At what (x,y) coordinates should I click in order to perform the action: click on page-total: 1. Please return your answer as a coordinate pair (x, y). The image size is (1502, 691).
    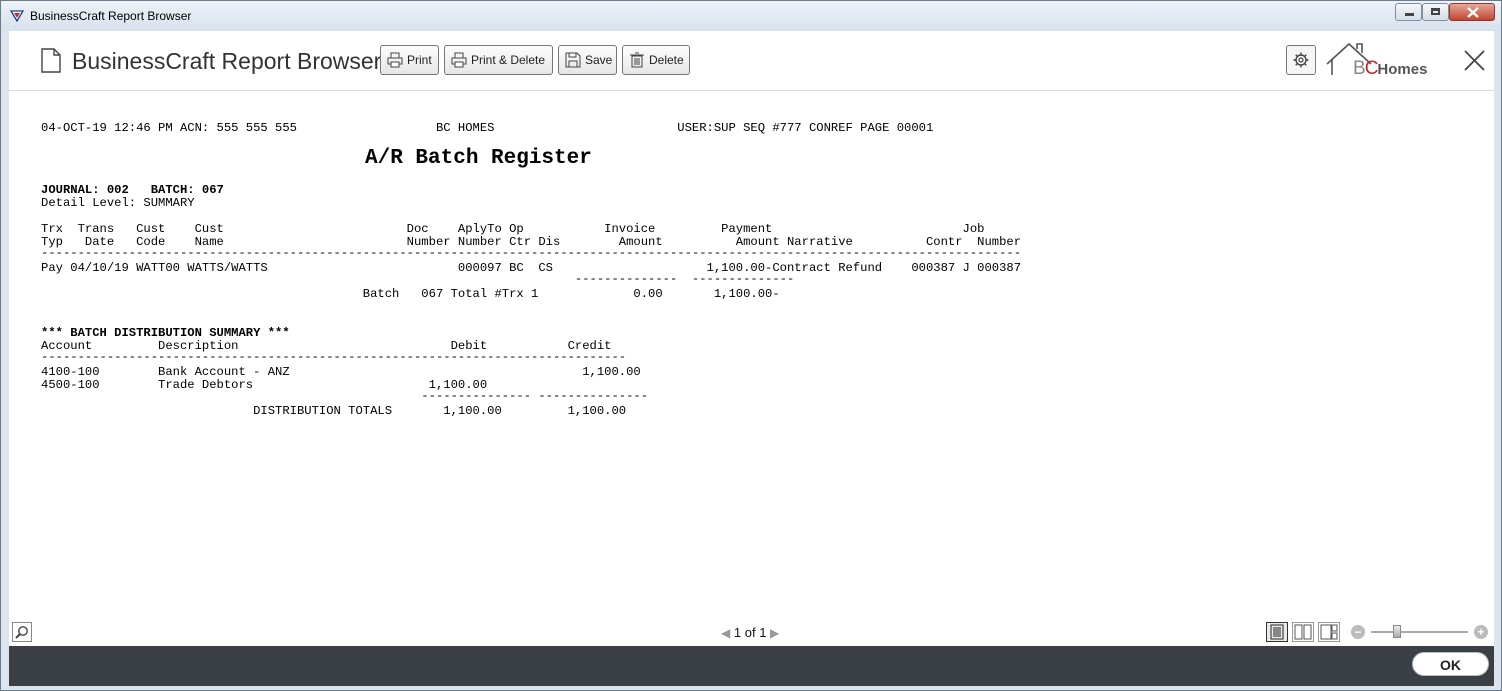
    Looking at the image, I should click on (763, 632).